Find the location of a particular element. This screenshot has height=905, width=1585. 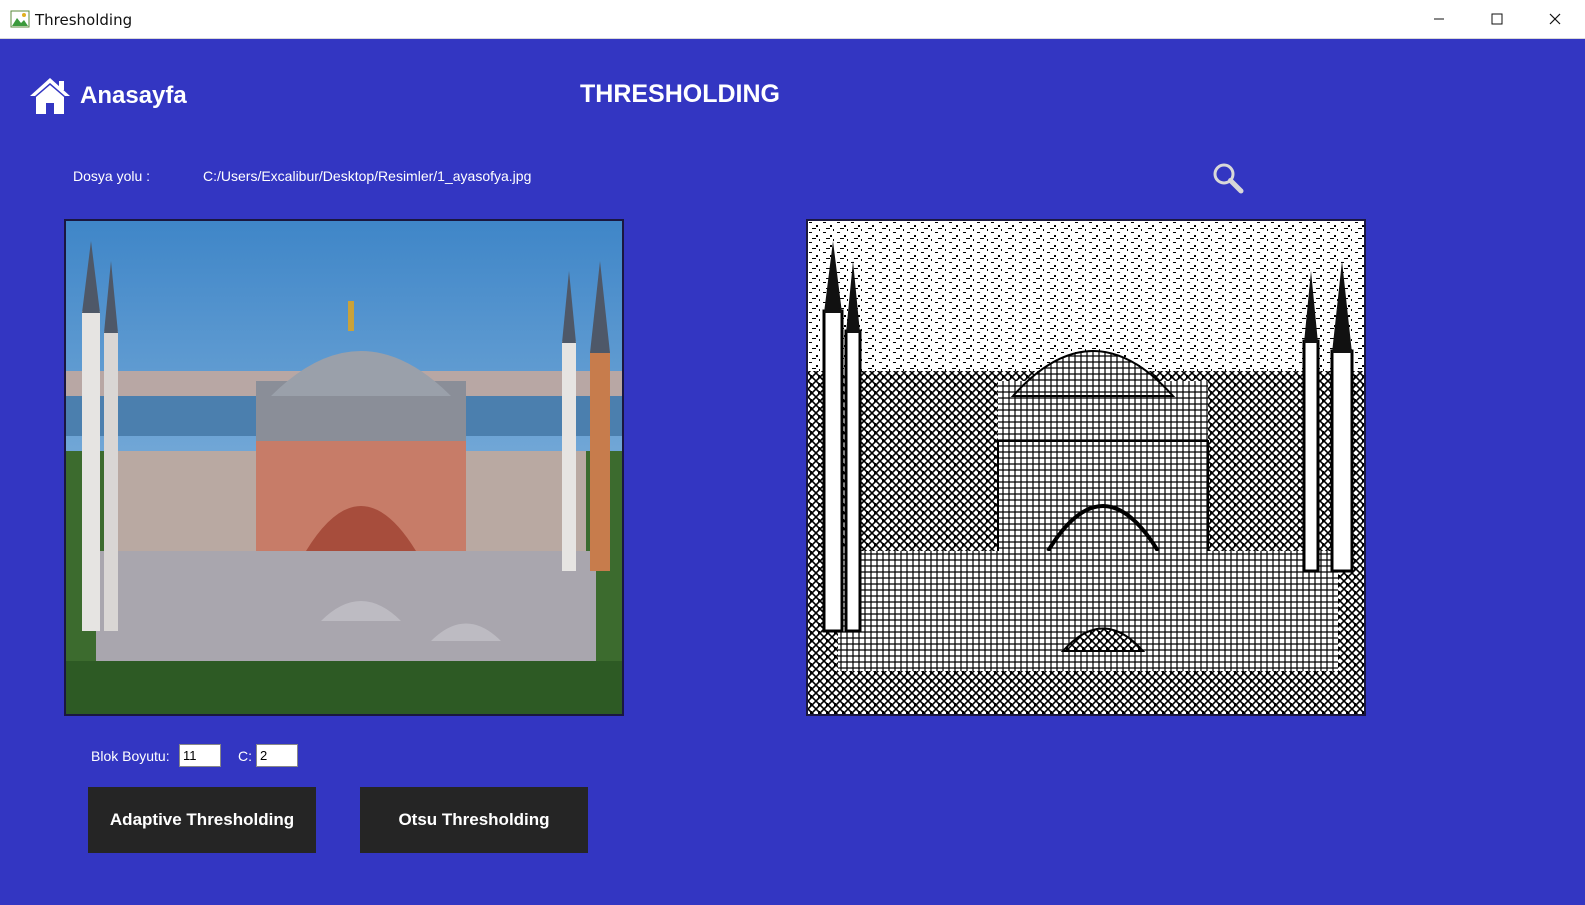

close-button is located at coordinates (1555, 19).